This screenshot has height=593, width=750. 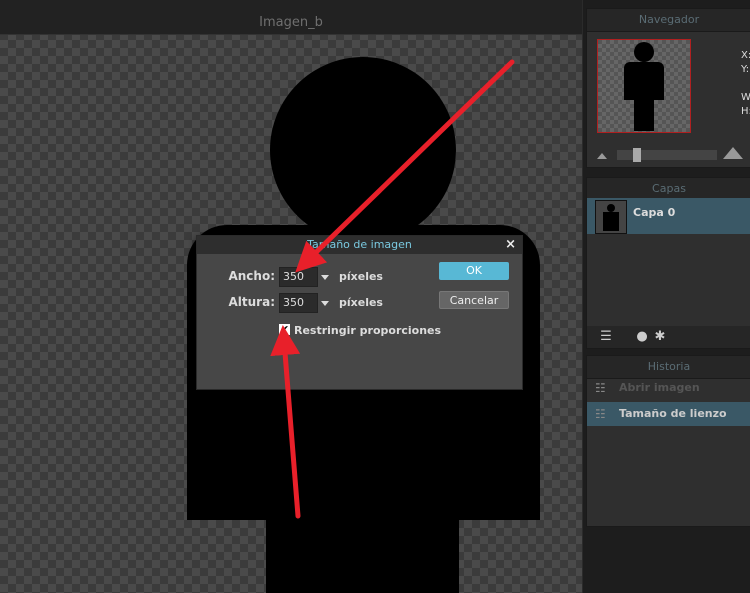 I want to click on layer-thumbnail, so click(x=611, y=217).